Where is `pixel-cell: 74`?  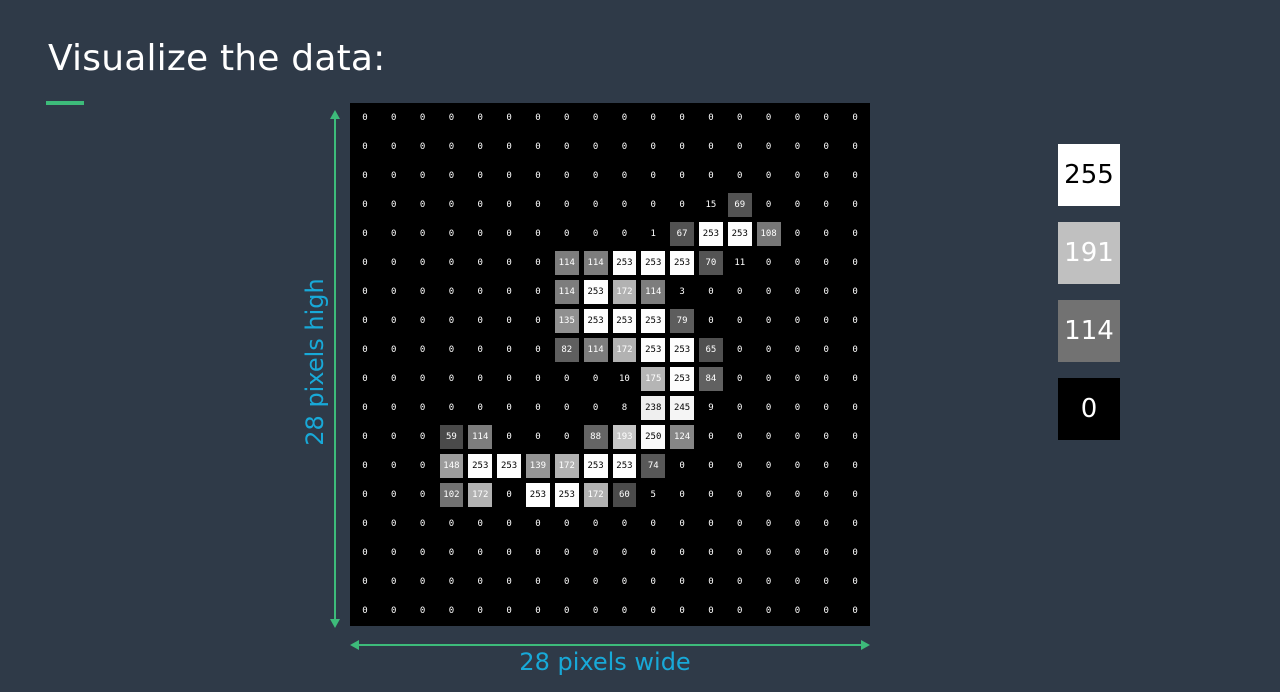 pixel-cell: 74 is located at coordinates (653, 466).